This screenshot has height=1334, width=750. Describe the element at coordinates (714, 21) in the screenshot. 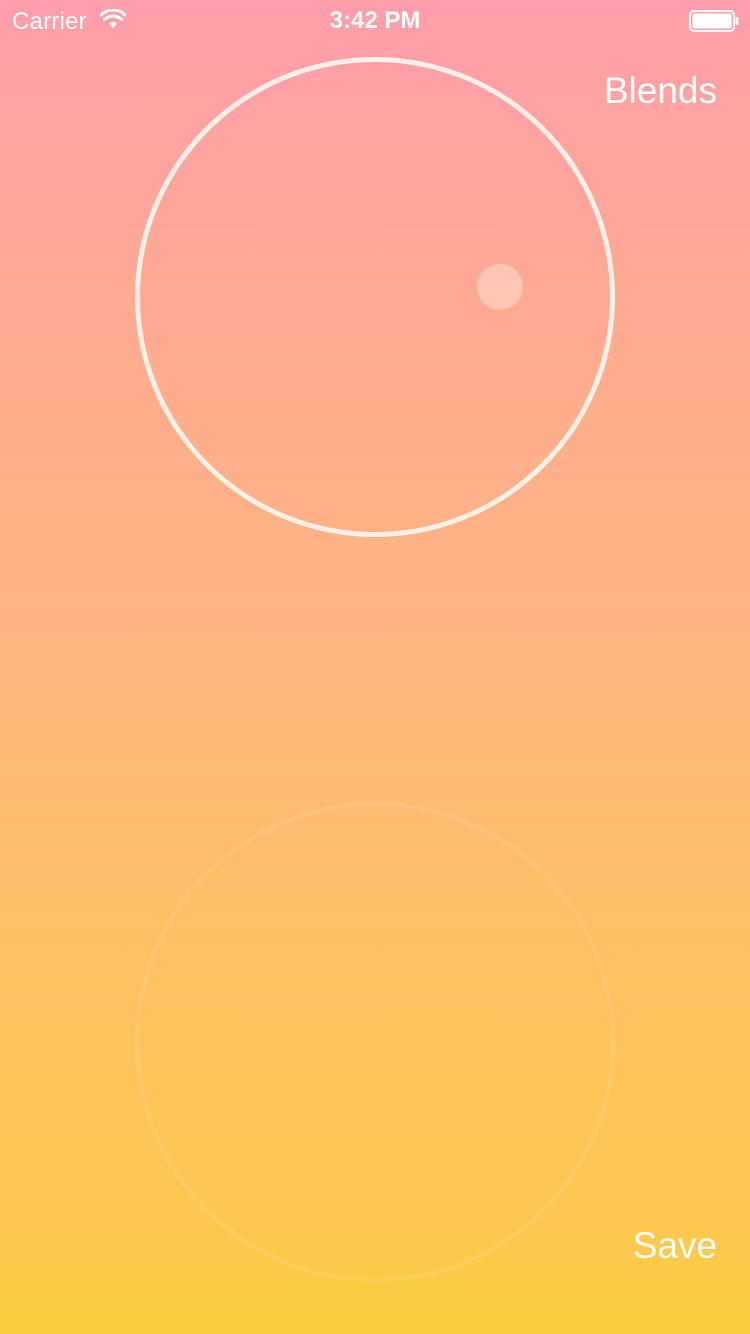

I see `battery-icon` at that location.